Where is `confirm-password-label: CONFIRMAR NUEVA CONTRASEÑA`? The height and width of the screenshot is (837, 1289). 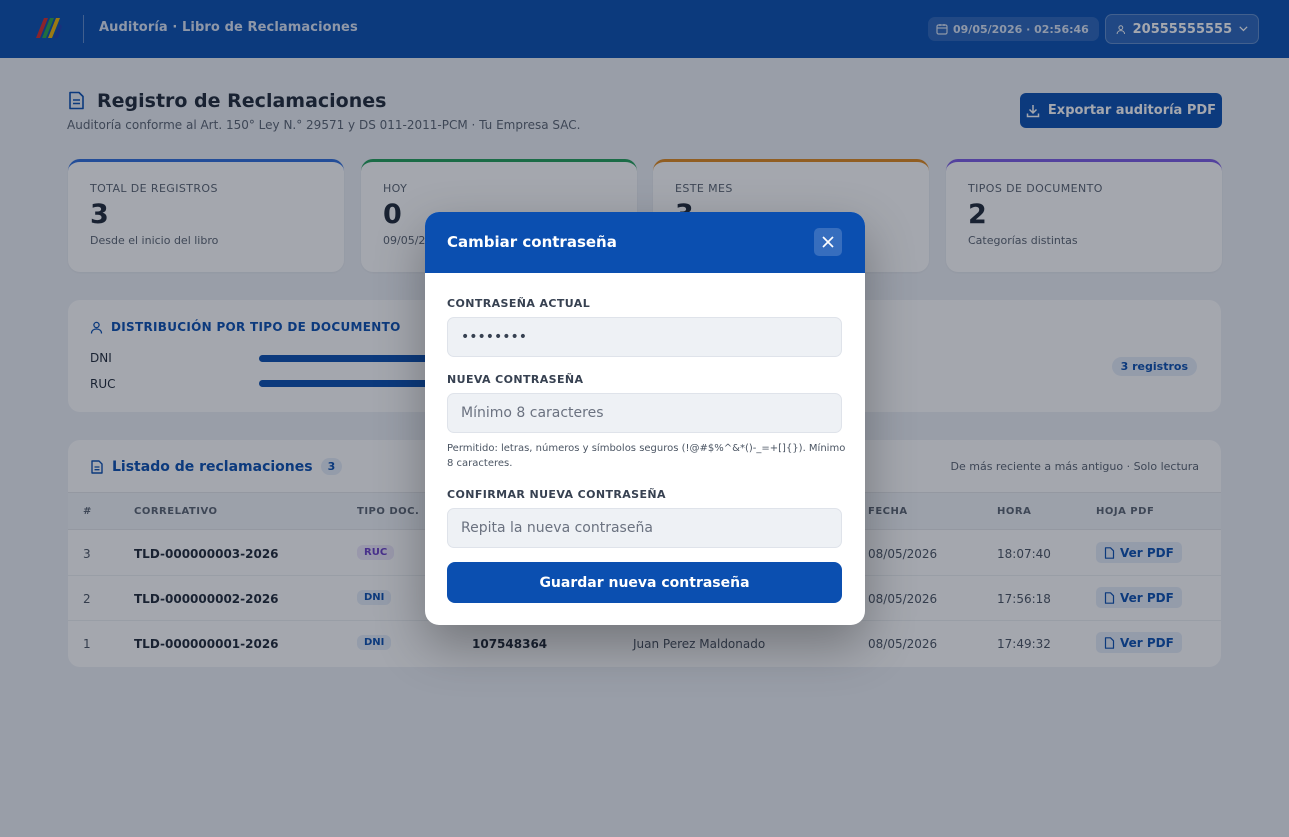 confirm-password-label: CONFIRMAR NUEVA CONTRASEÑA is located at coordinates (556, 494).